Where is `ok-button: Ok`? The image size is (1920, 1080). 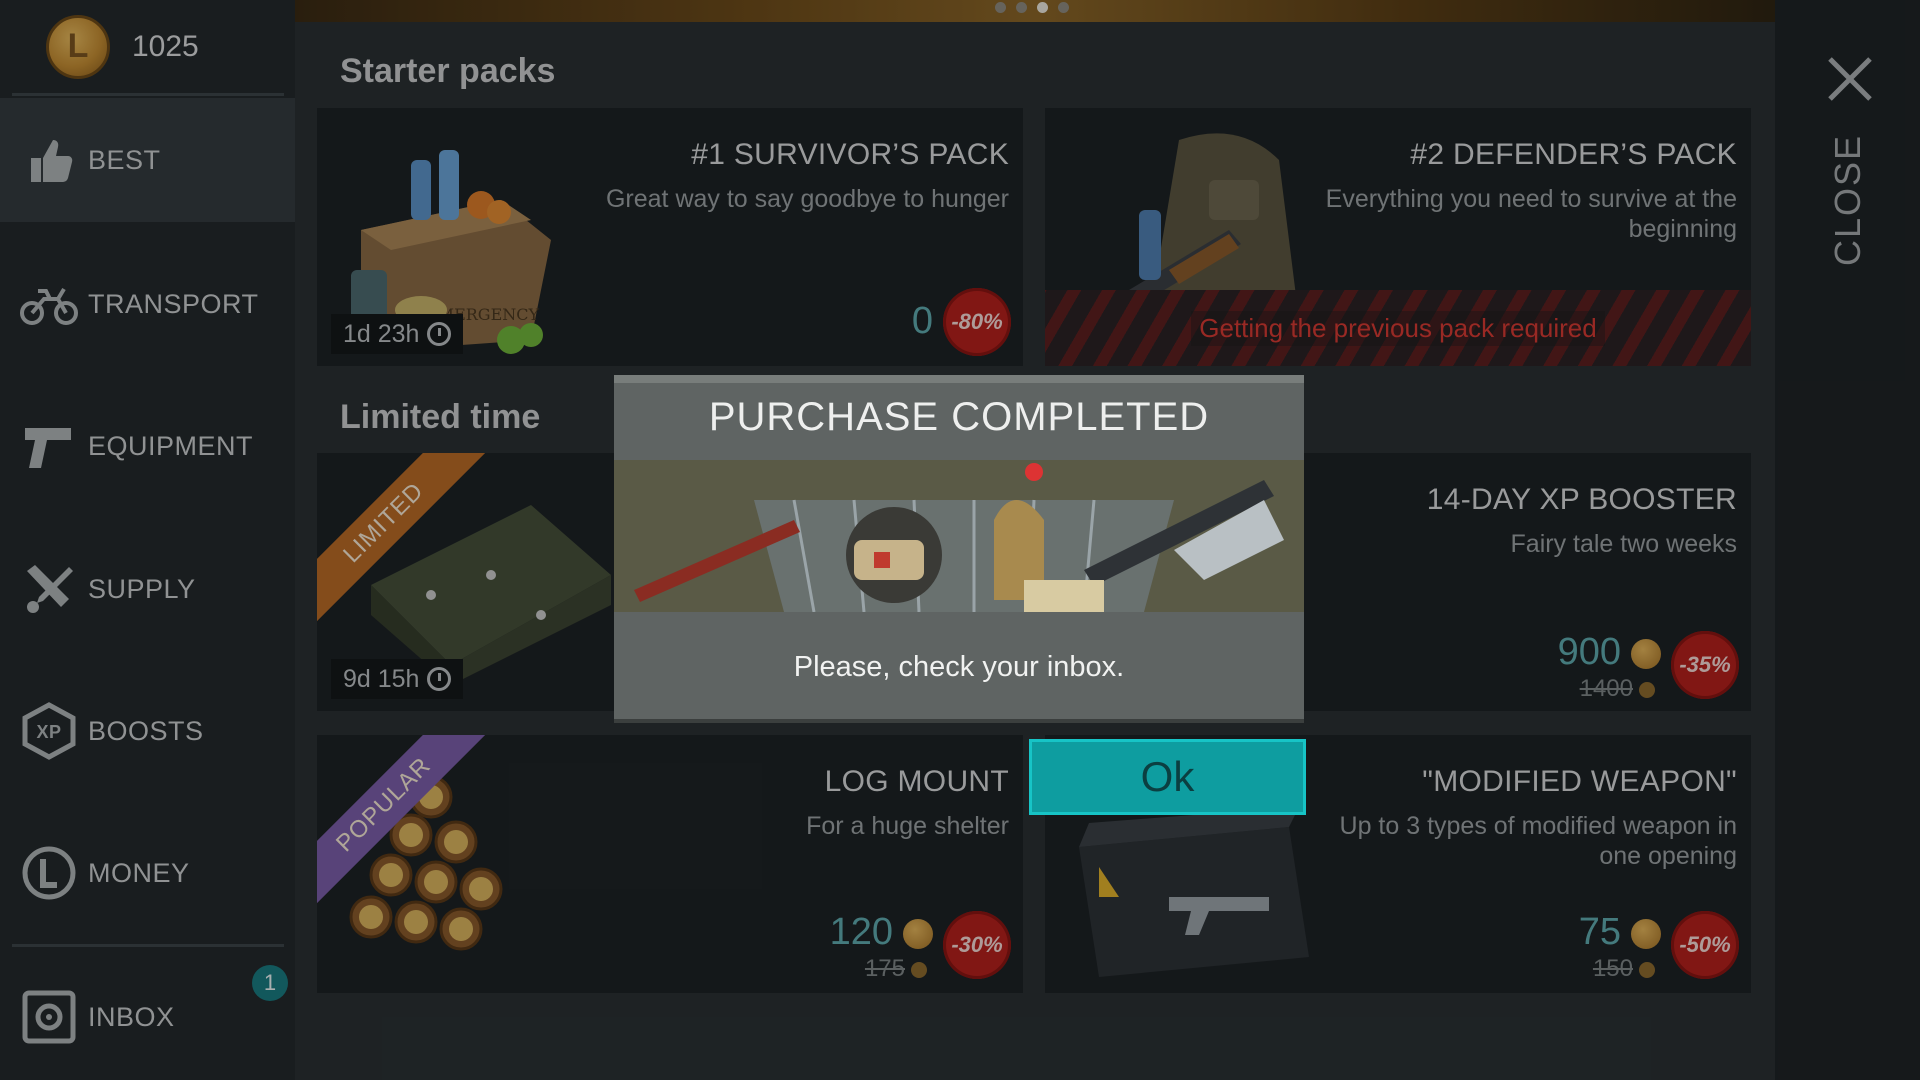 ok-button: Ok is located at coordinates (1167, 777).